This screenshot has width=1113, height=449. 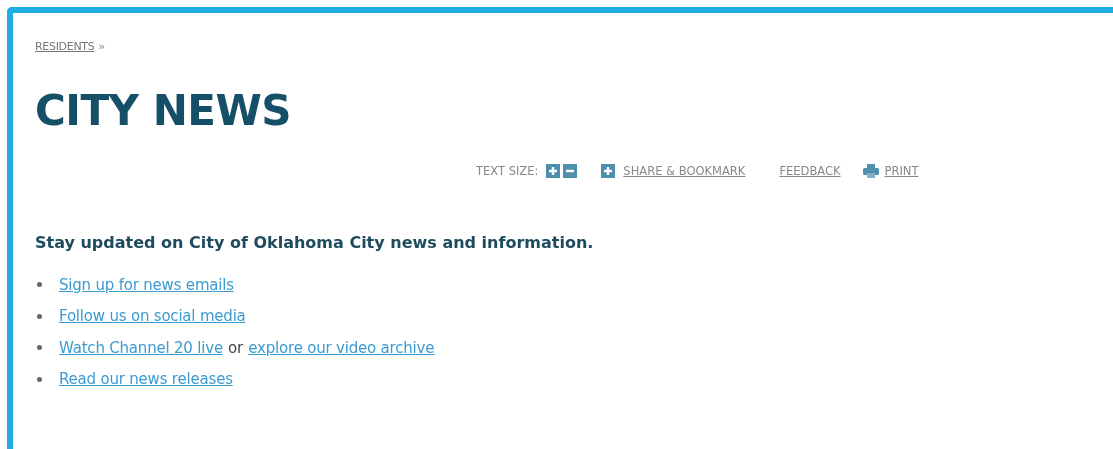 What do you see at coordinates (608, 171) in the screenshot?
I see `plus-icon` at bounding box center [608, 171].